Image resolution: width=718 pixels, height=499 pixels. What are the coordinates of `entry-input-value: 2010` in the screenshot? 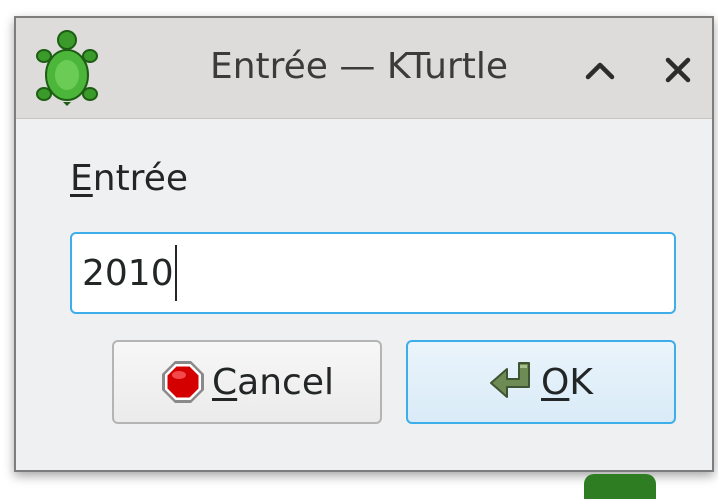 It's located at (128, 273).